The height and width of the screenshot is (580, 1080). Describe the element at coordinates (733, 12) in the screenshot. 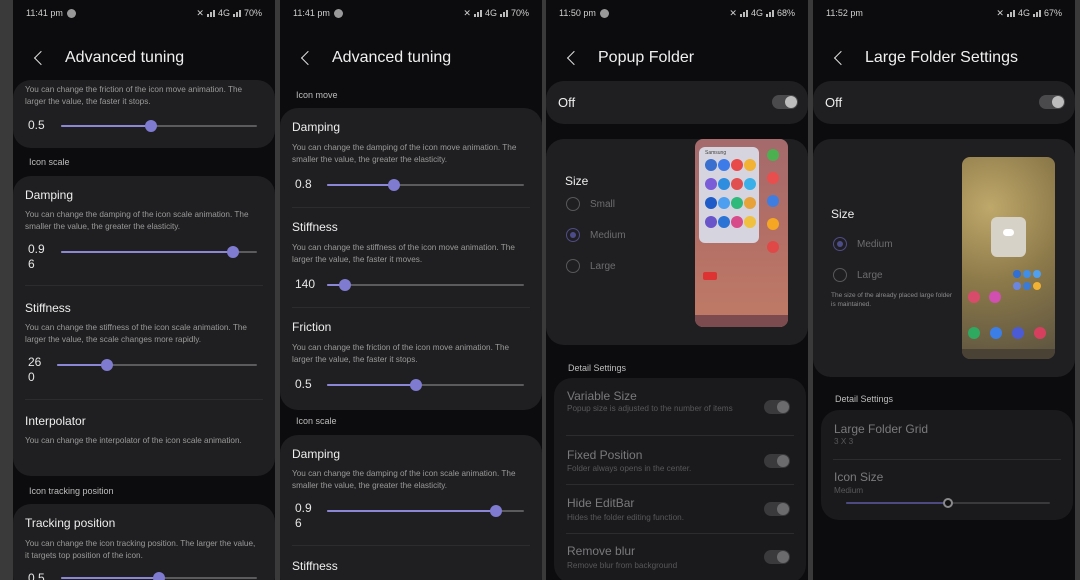

I see `mute-icon: ✕` at that location.